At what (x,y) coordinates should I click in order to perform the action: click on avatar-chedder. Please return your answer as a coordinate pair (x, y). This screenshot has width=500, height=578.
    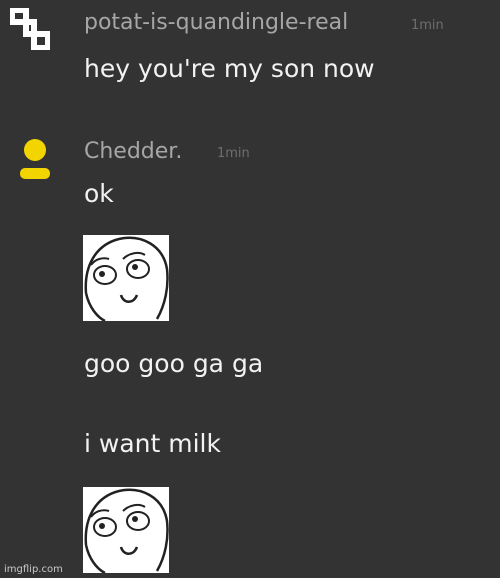
    Looking at the image, I should click on (35, 160).